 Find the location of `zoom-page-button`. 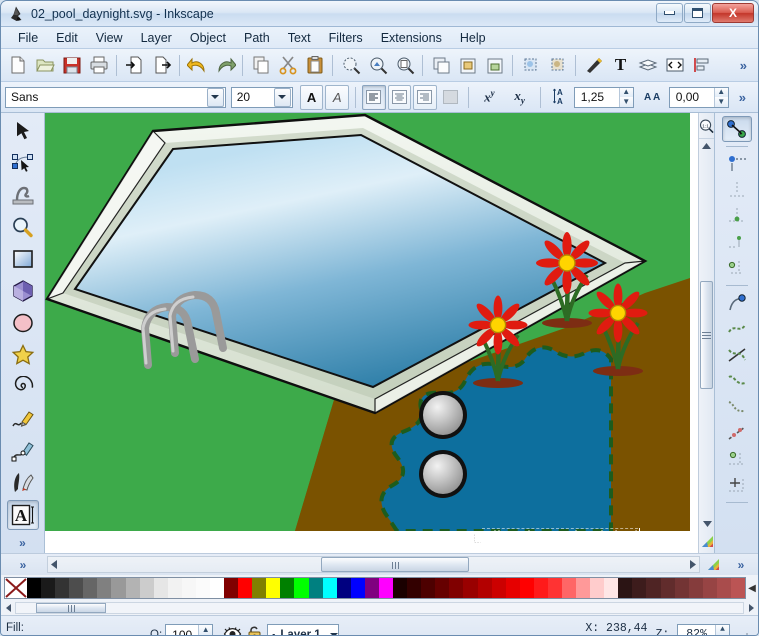

zoom-page-button is located at coordinates (404, 65).